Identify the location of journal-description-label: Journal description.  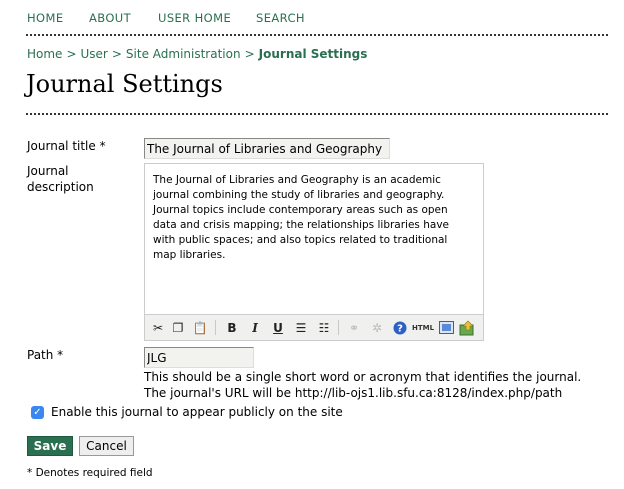
(60, 179).